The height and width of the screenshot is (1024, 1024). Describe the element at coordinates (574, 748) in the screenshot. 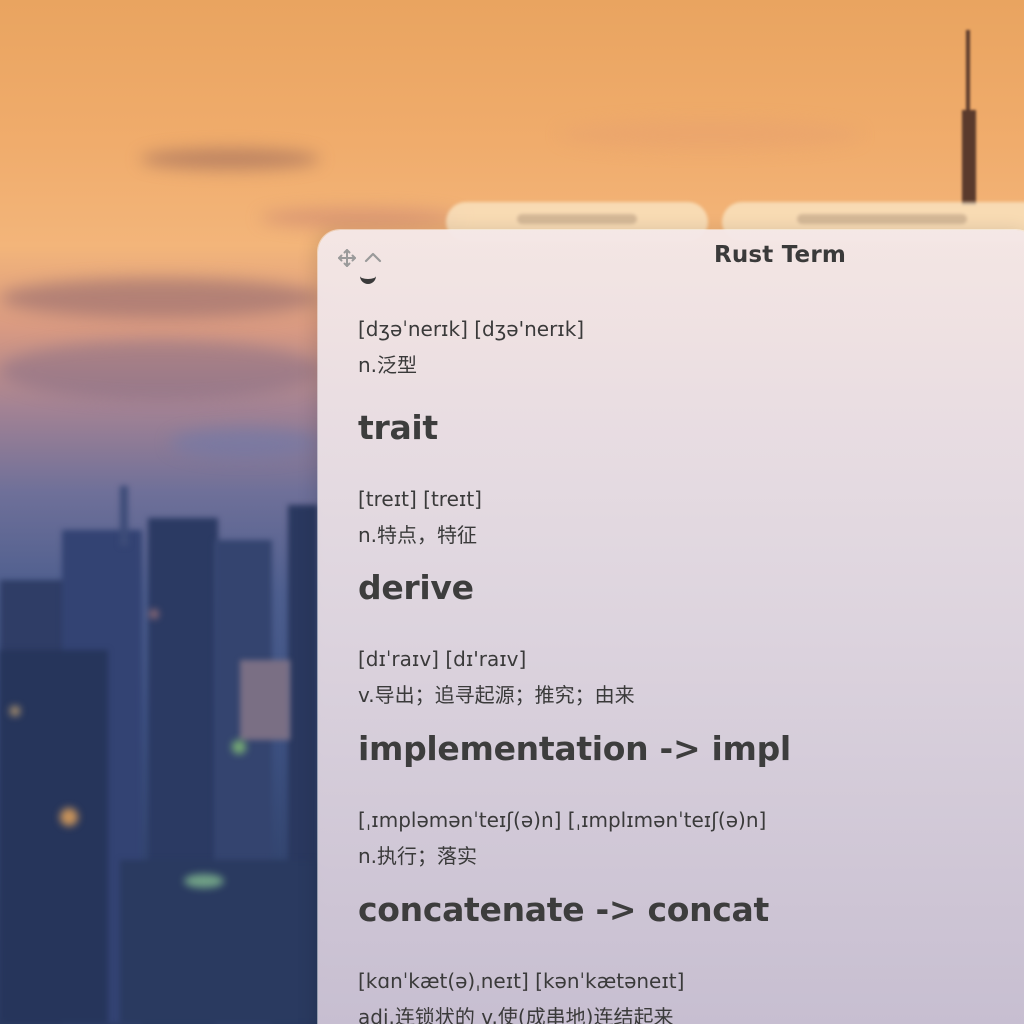

I see `entry-word: implementation -> impl` at that location.